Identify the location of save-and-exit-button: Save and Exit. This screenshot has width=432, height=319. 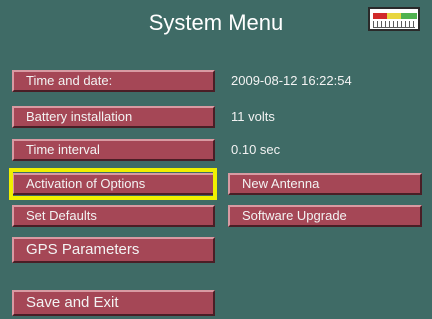
(113, 303).